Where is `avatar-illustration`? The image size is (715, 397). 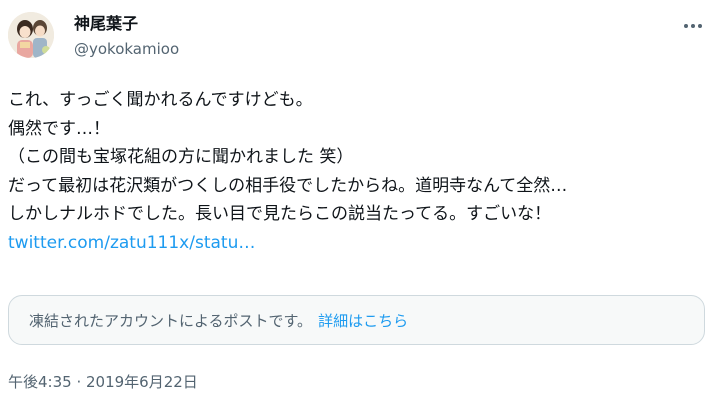 avatar-illustration is located at coordinates (31, 35).